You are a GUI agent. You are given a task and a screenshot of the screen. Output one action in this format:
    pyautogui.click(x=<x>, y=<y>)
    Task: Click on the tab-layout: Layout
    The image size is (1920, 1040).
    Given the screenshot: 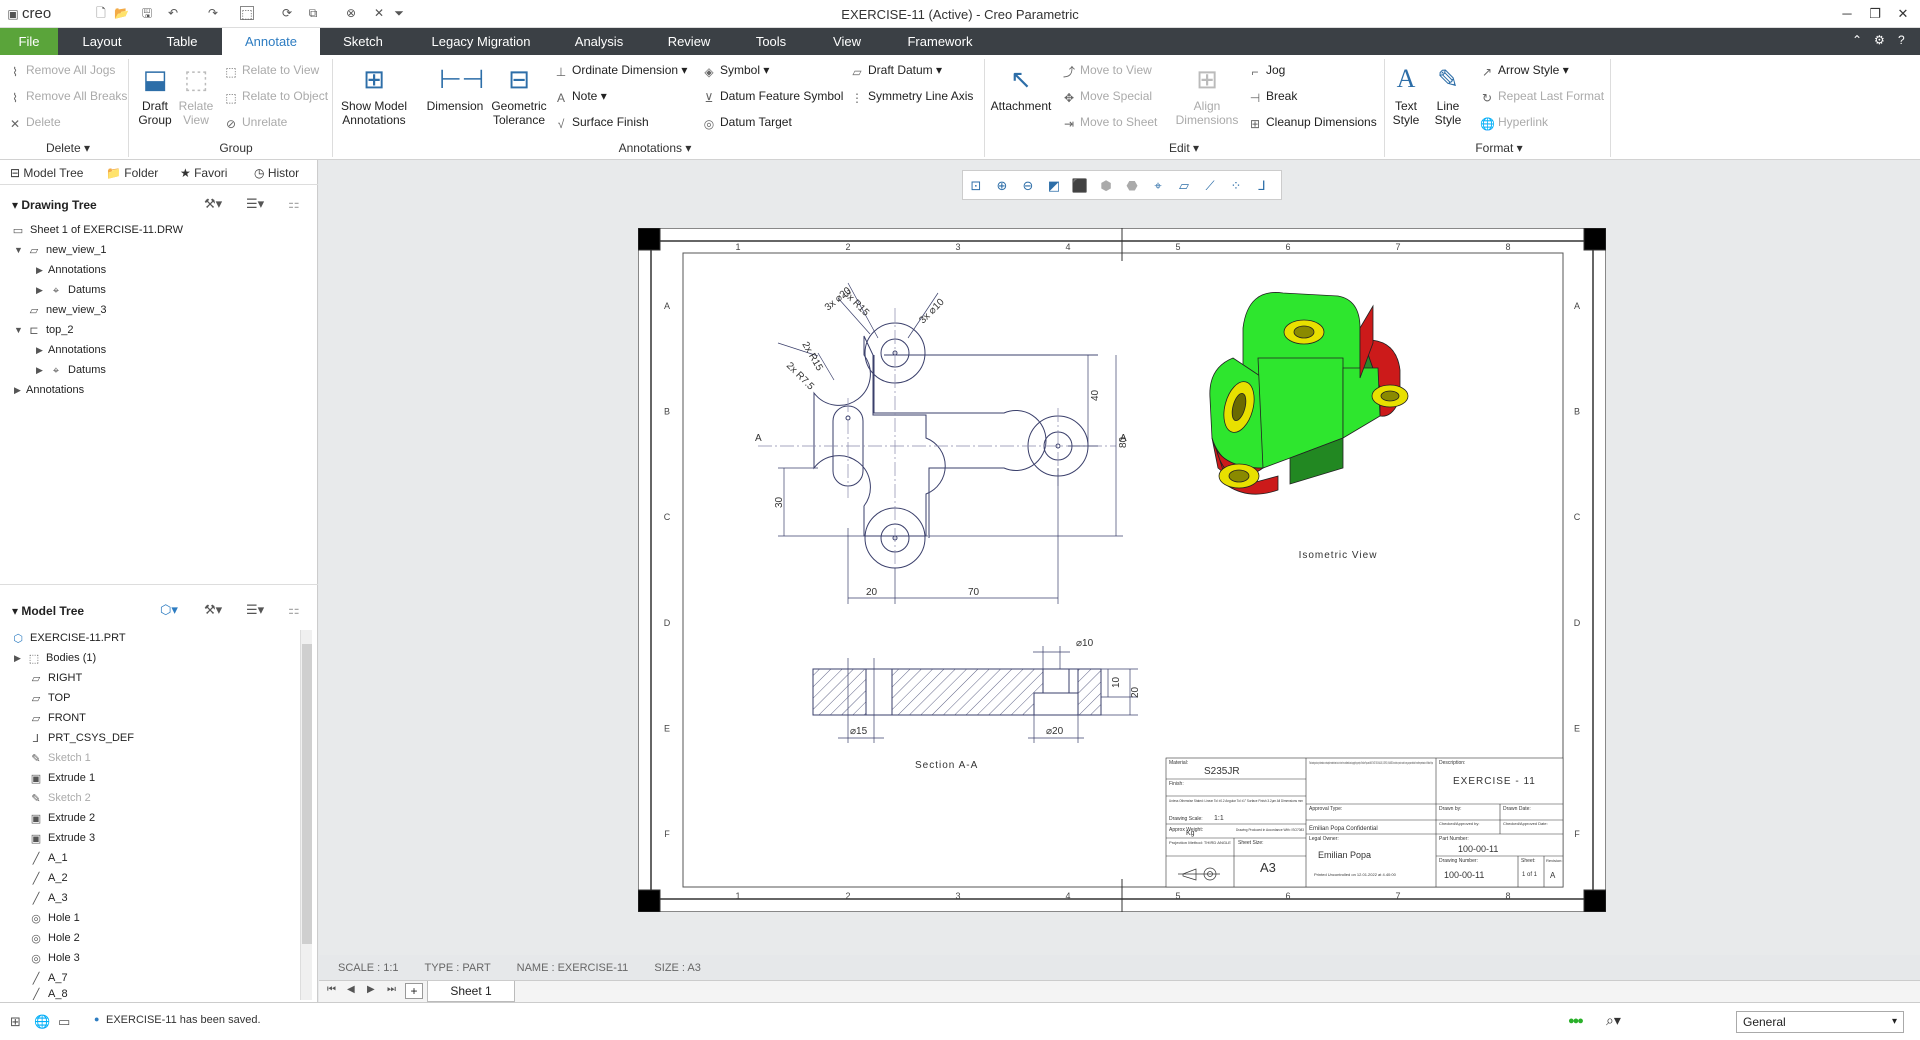 What is the action you would take?
    pyautogui.click(x=102, y=41)
    